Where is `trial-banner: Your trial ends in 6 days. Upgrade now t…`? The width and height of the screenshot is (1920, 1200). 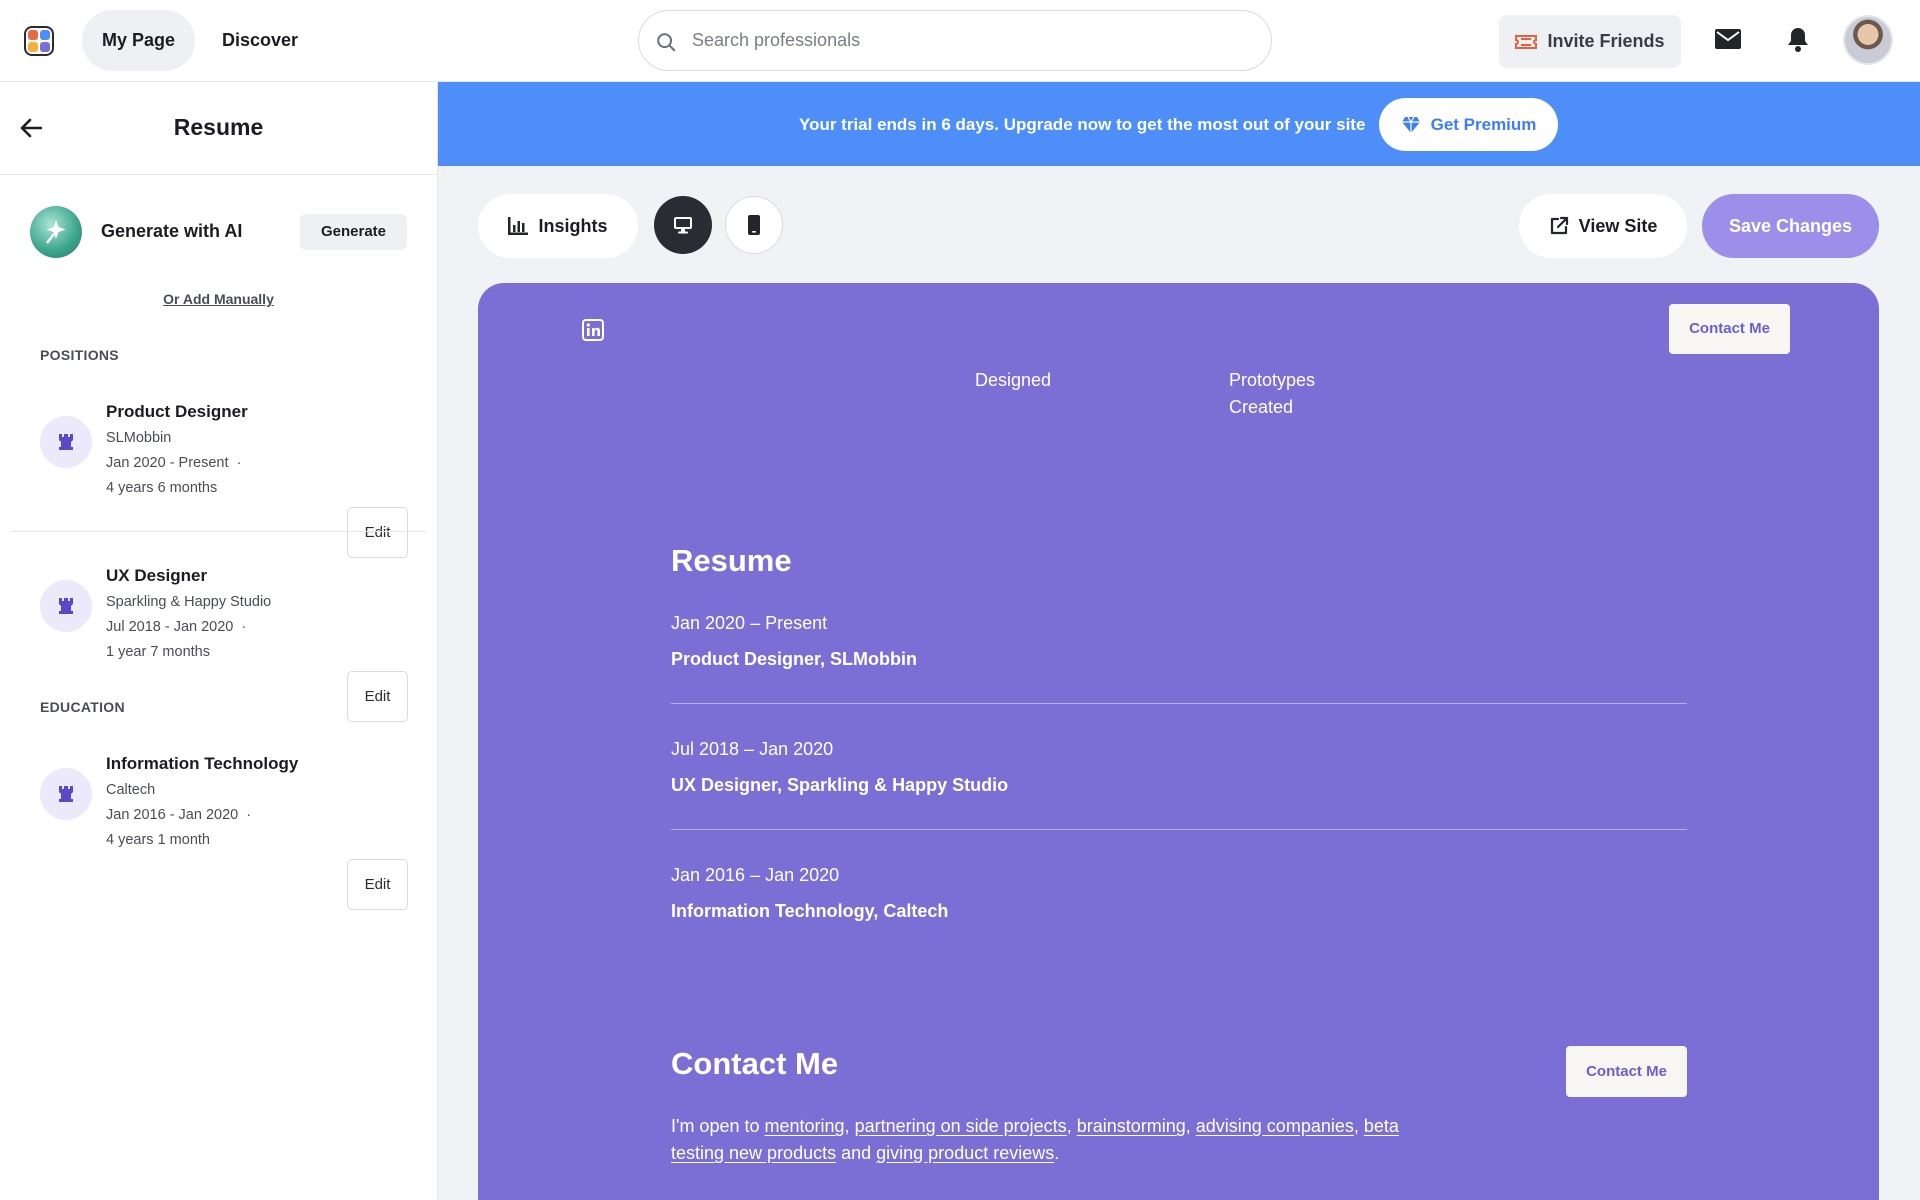 trial-banner: Your trial ends in 6 days. Upgrade now t… is located at coordinates (1179, 124).